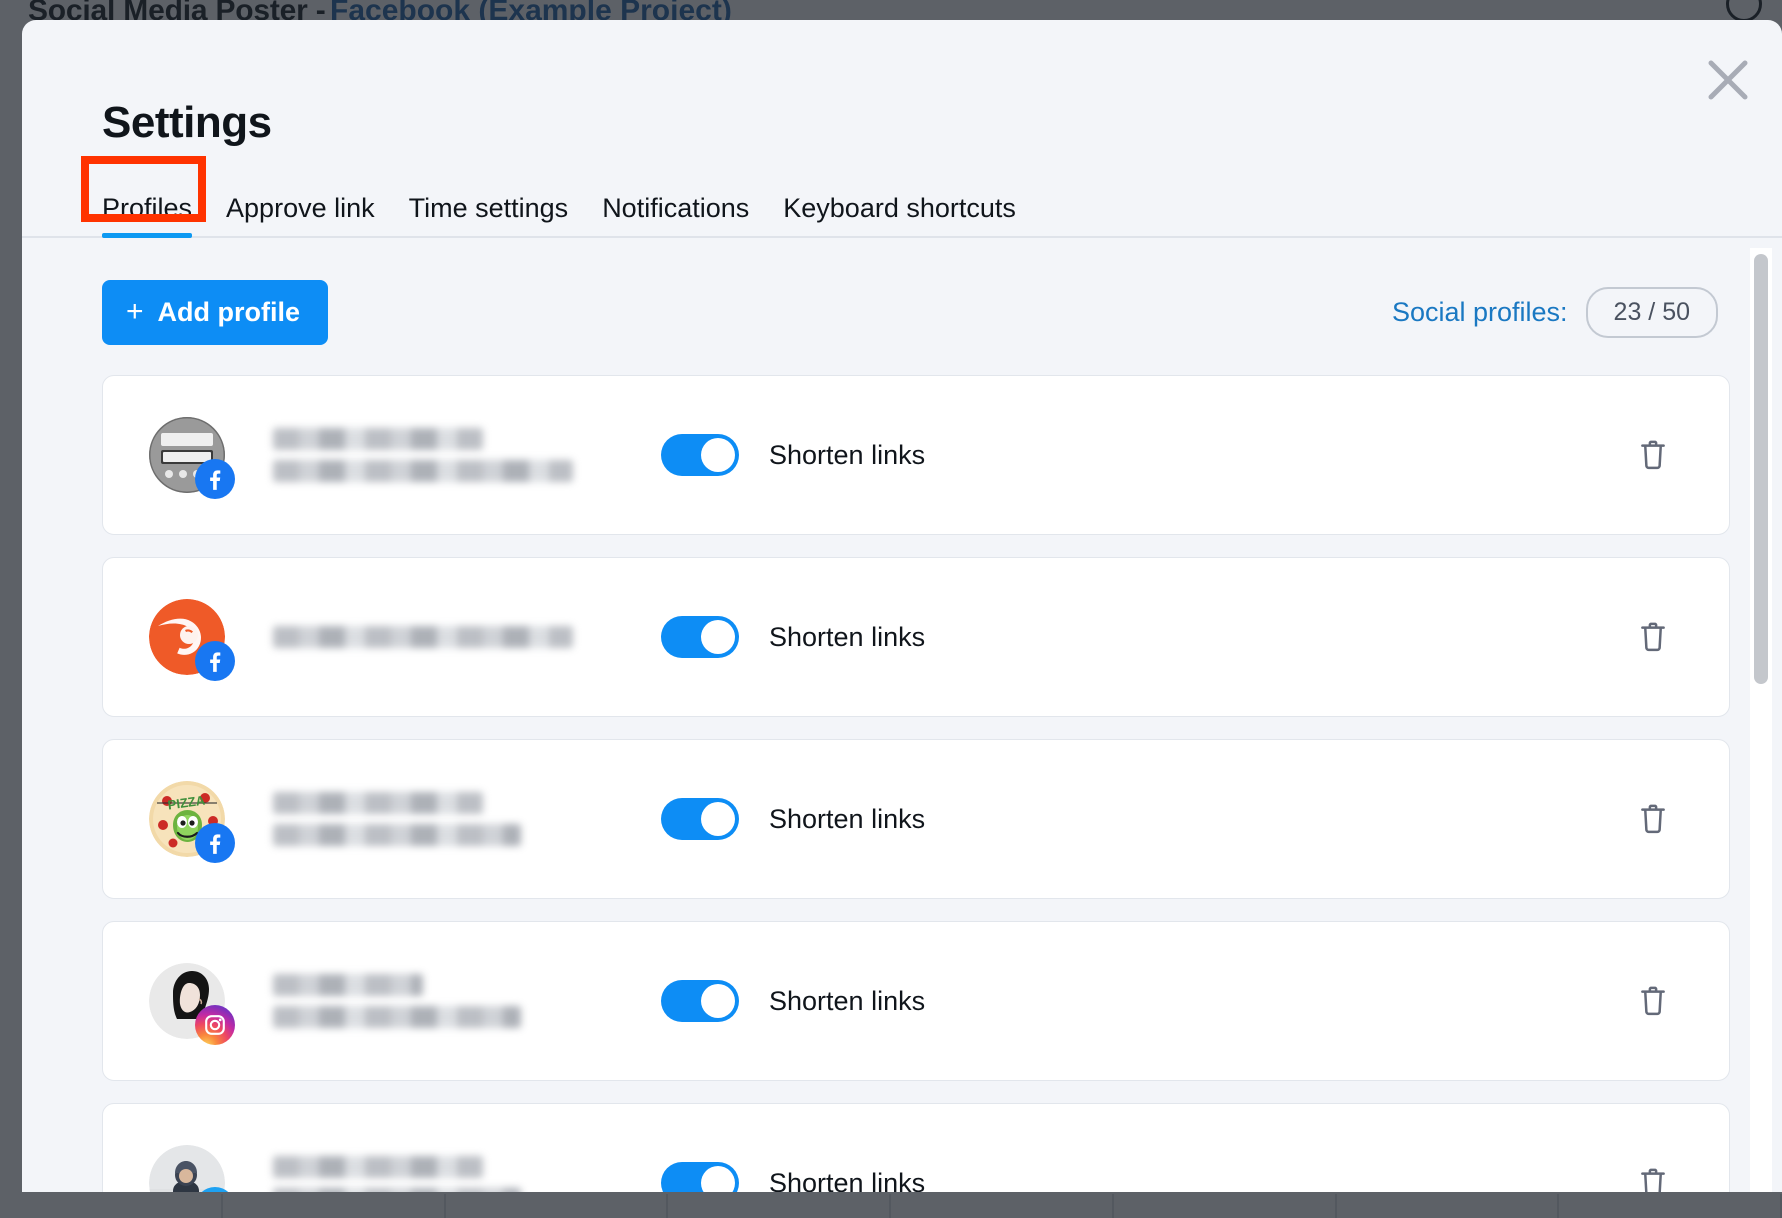  Describe the element at coordinates (135, 311) in the screenshot. I see `plus-icon: +` at that location.